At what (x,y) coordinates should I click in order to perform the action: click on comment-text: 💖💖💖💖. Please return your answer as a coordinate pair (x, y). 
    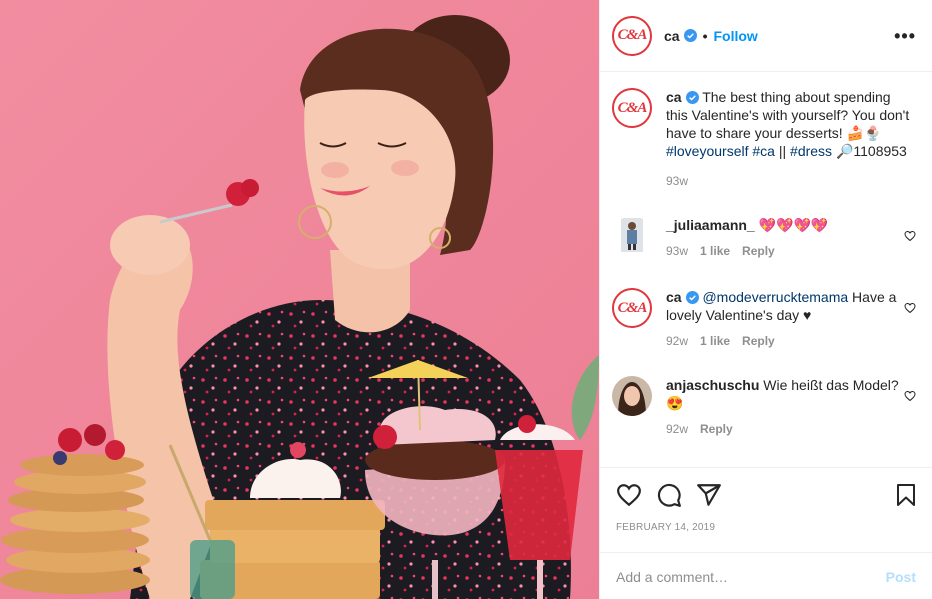
    Looking at the image, I should click on (791, 225).